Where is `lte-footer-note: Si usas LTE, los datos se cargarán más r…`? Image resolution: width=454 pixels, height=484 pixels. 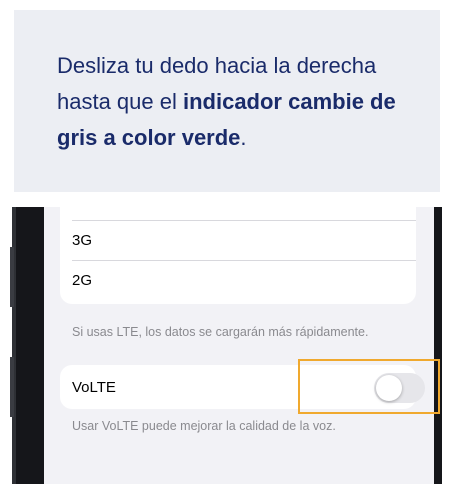 lte-footer-note: Si usas LTE, los datos se cargarán más r… is located at coordinates (220, 332).